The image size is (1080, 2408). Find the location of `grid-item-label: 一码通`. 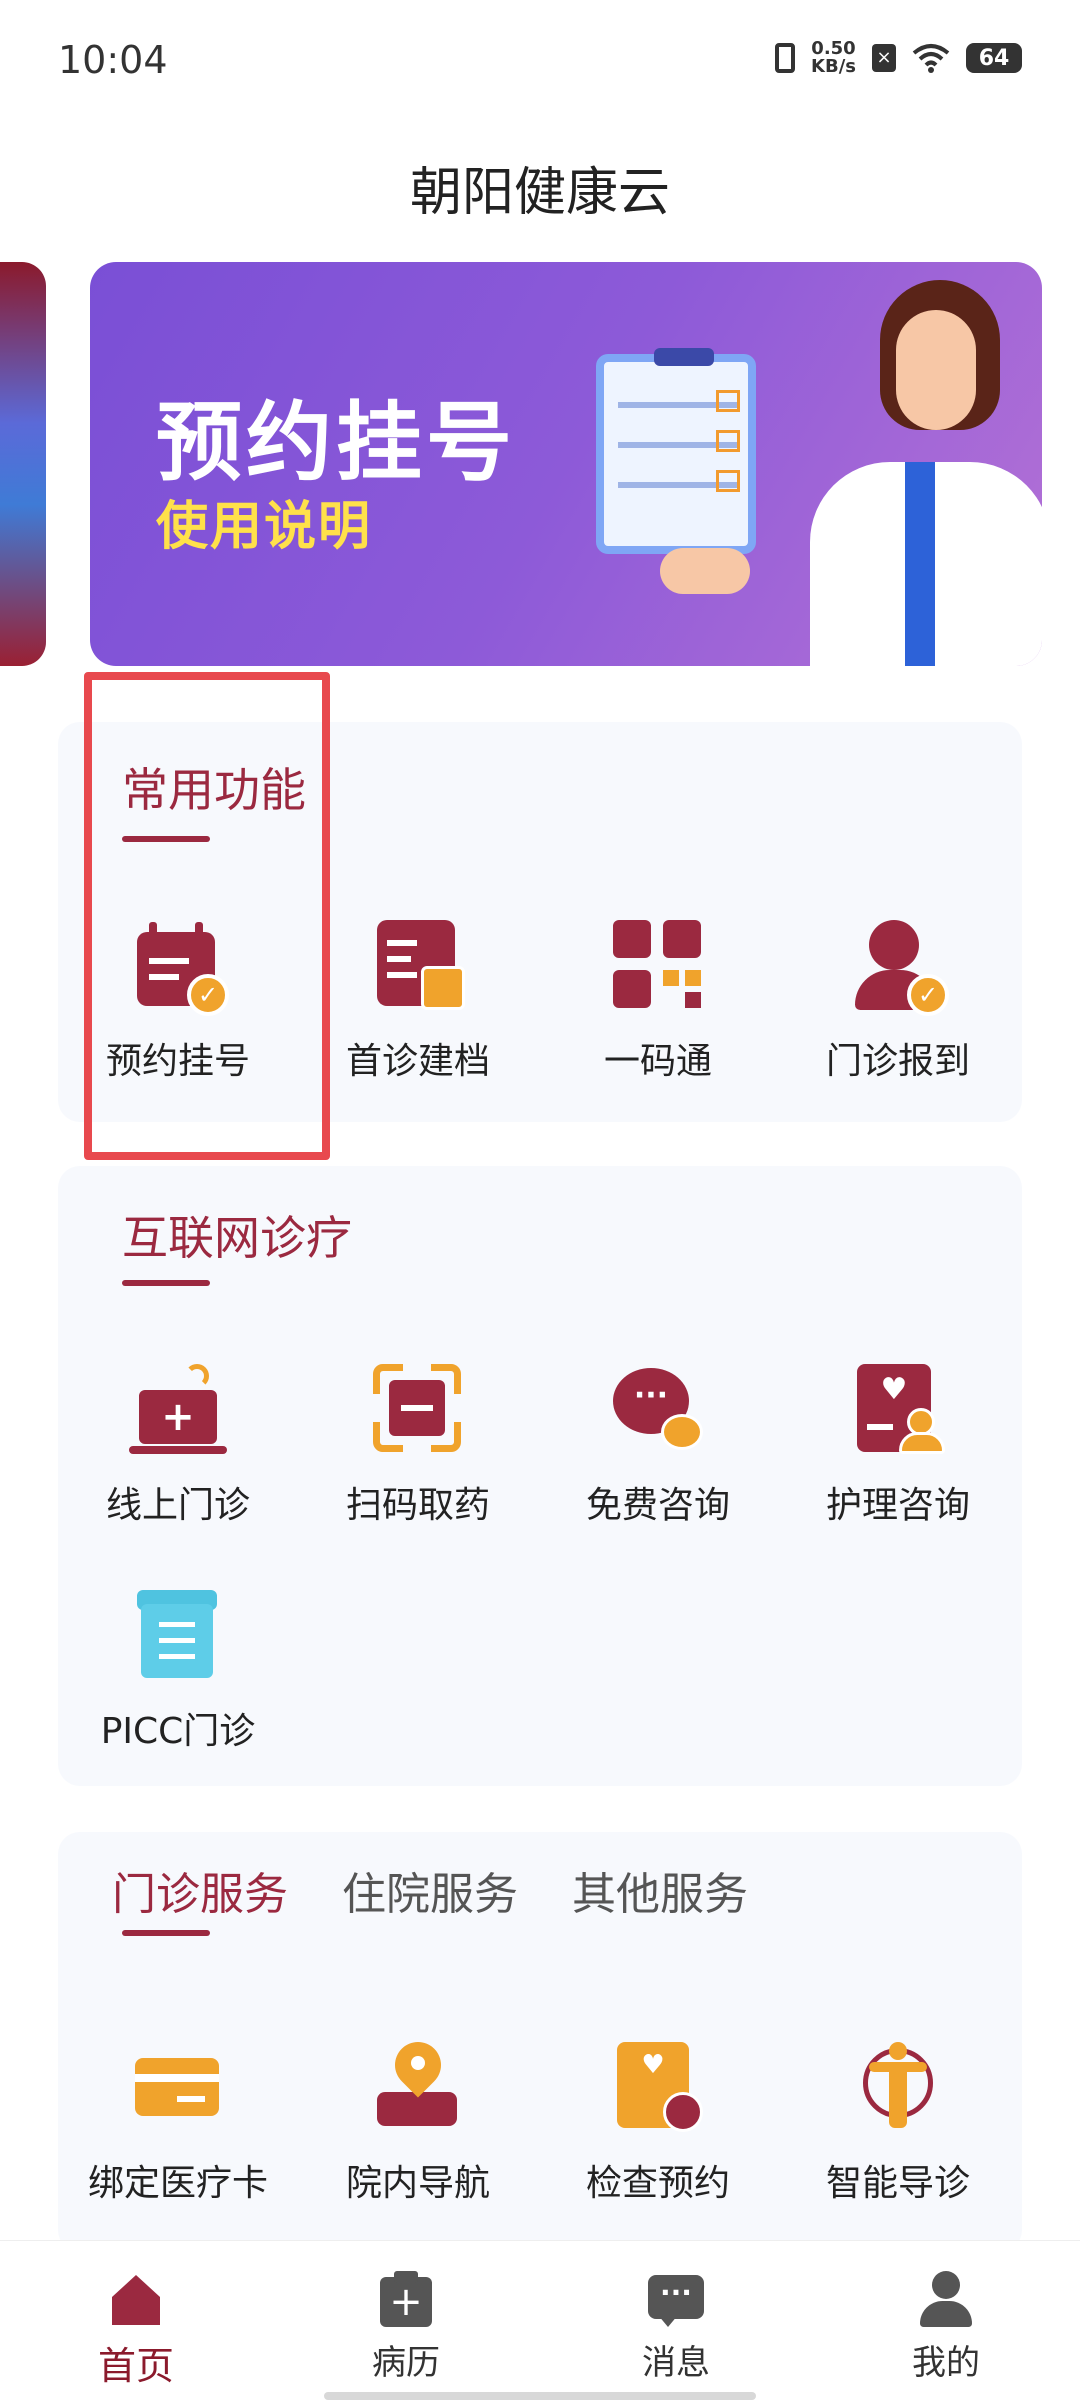

grid-item-label: 一码通 is located at coordinates (657, 1061).